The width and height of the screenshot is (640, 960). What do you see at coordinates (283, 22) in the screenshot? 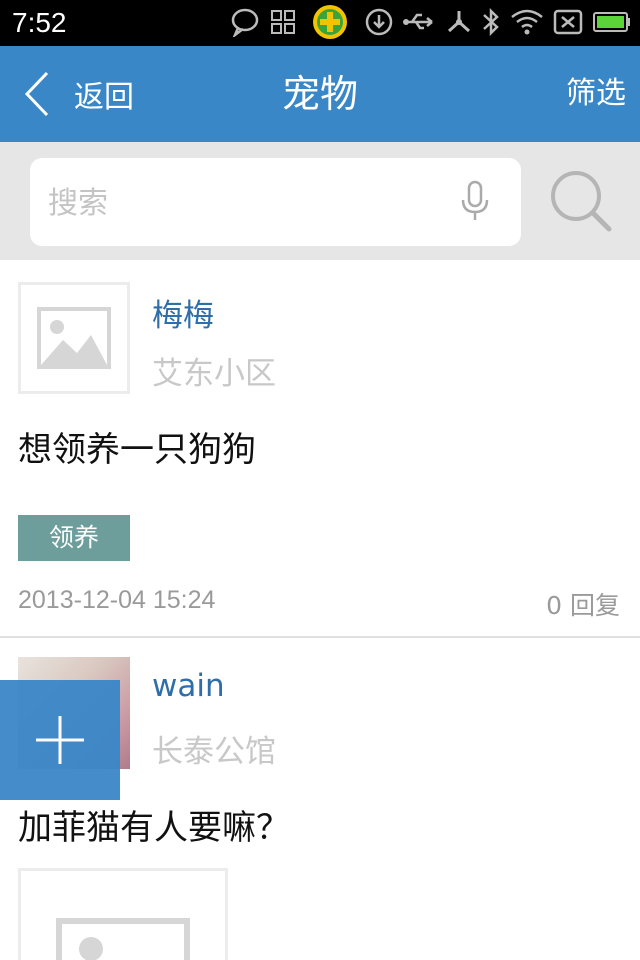
I see `grid-icon` at bounding box center [283, 22].